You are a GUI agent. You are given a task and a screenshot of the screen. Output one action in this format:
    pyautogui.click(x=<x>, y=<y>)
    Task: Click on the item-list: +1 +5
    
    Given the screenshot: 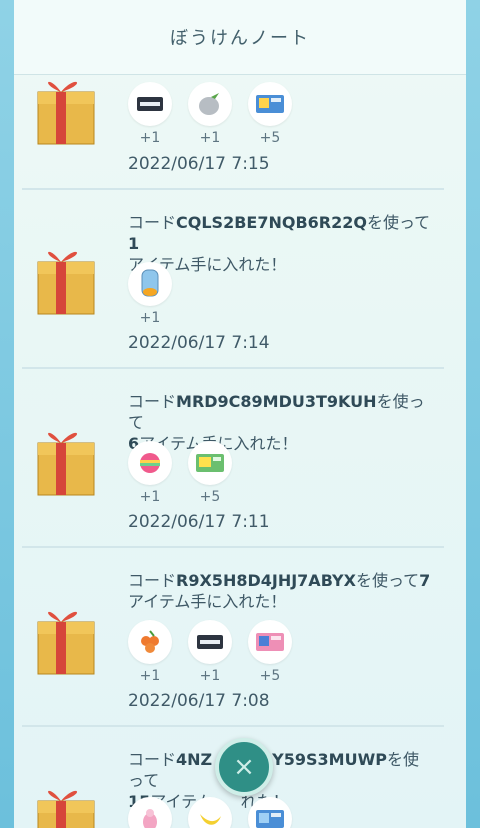 What is the action you would take?
    pyautogui.click(x=180, y=473)
    